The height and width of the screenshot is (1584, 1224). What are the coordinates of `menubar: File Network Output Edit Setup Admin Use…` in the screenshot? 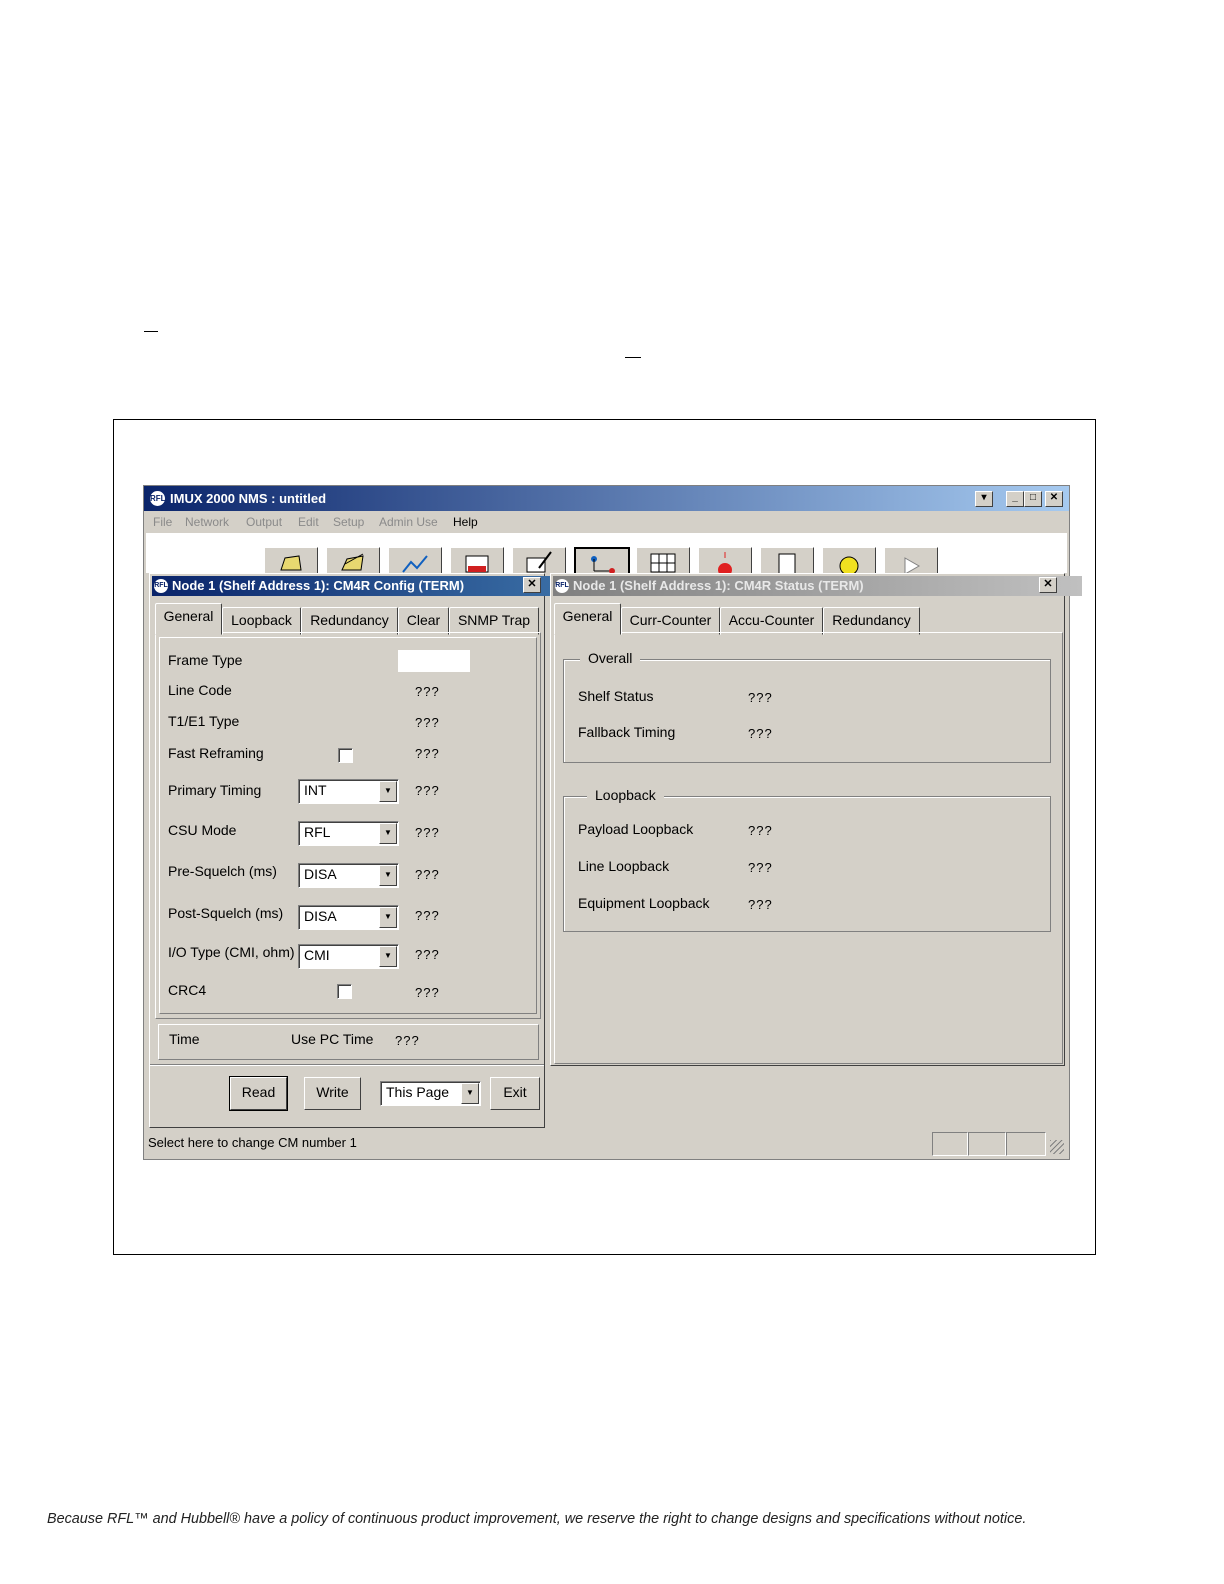 It's located at (606, 522).